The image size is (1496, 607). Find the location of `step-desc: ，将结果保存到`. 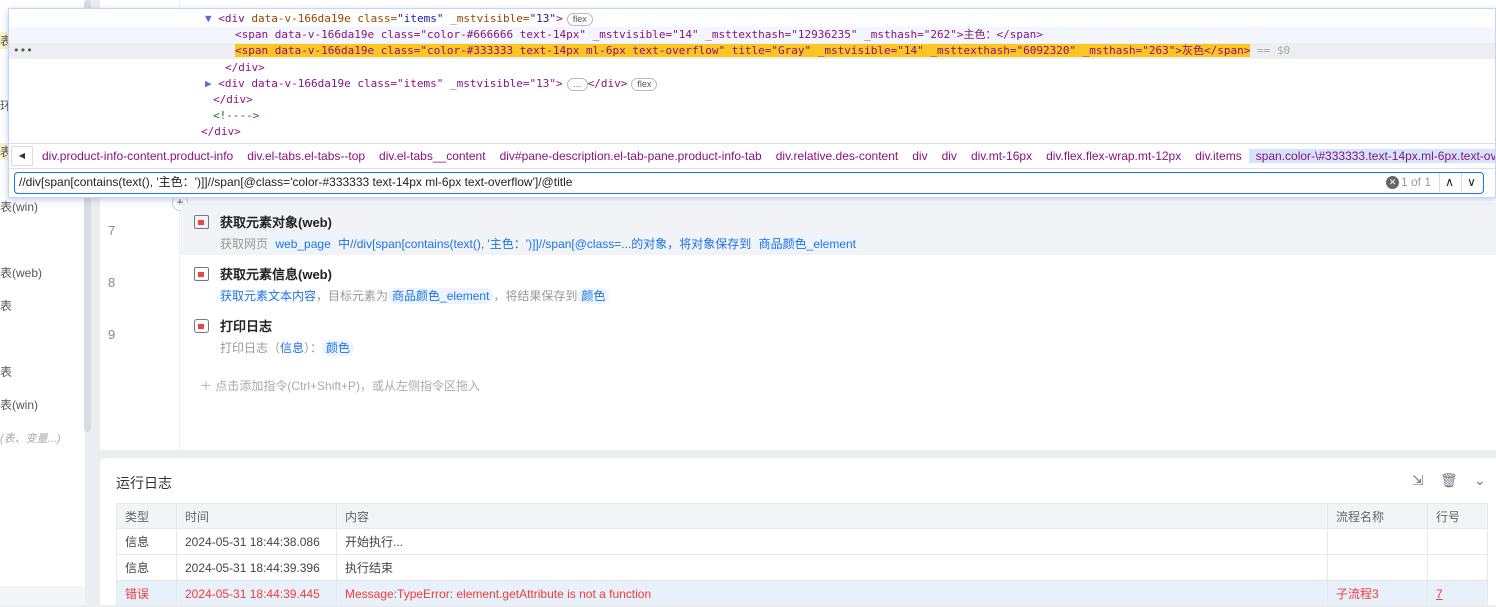

step-desc: ，将结果保存到 is located at coordinates (535, 296).